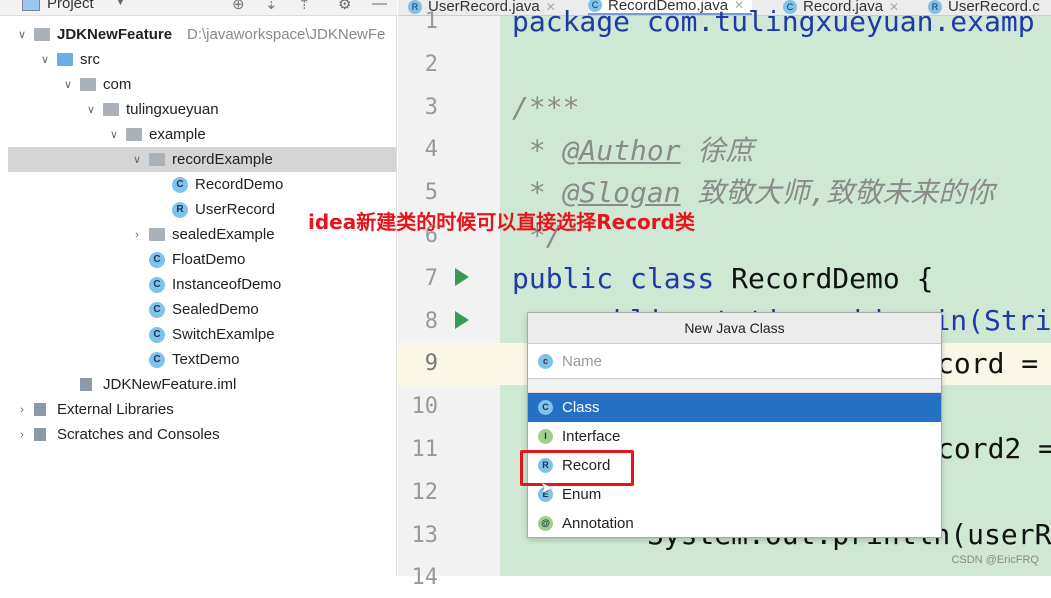  I want to click on watermark: CSDN @EricFRQ, so click(995, 560).